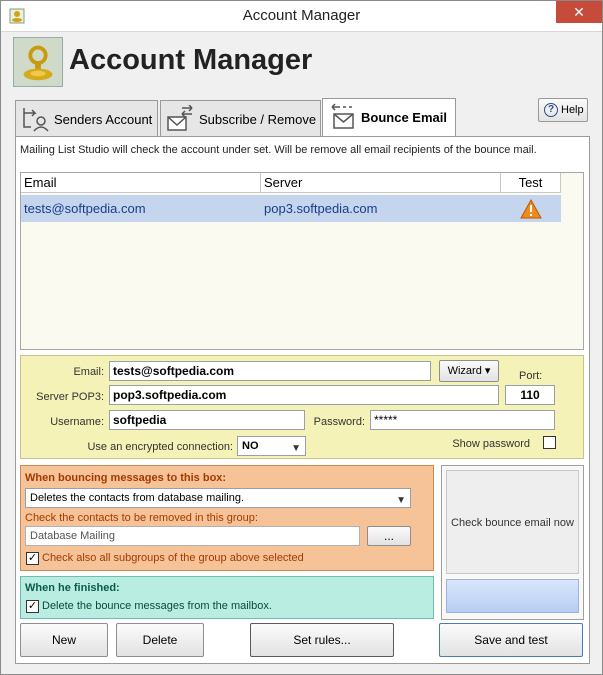 The image size is (603, 675). Describe the element at coordinates (207, 420) in the screenshot. I see `username-field: softpedia` at that location.